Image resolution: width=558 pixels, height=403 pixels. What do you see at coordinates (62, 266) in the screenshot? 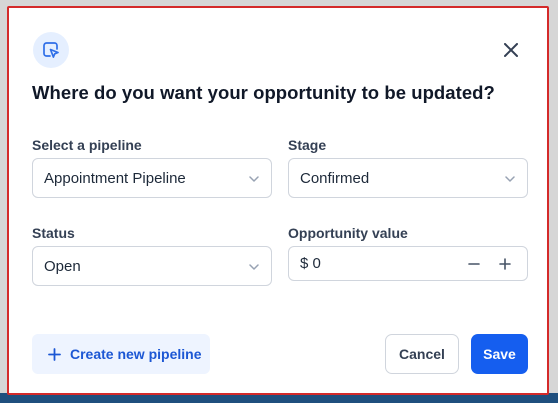
I see `status-value: Open` at bounding box center [62, 266].